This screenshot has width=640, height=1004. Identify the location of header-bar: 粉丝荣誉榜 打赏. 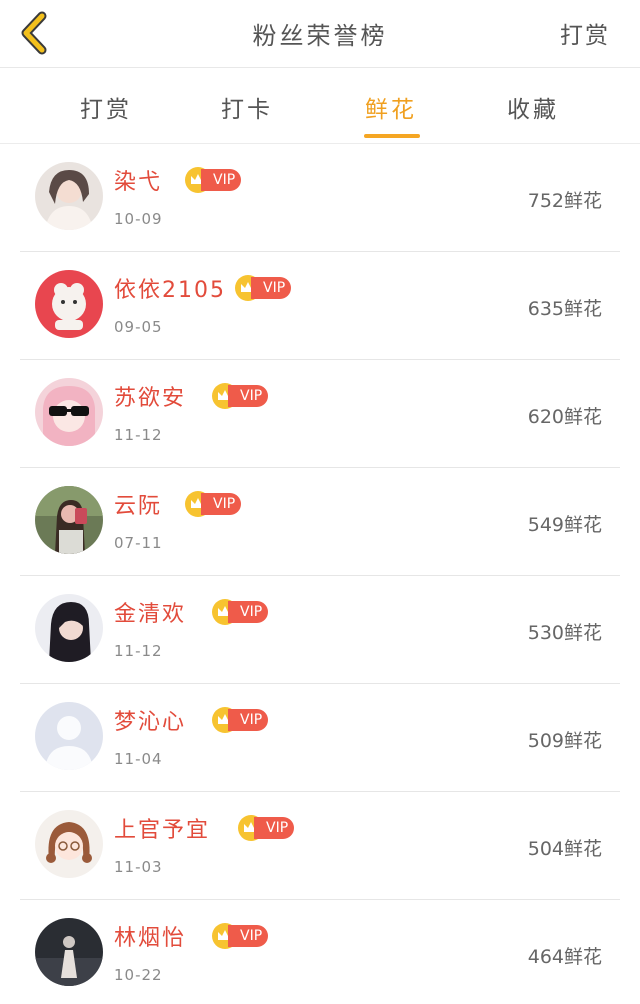
(320, 34).